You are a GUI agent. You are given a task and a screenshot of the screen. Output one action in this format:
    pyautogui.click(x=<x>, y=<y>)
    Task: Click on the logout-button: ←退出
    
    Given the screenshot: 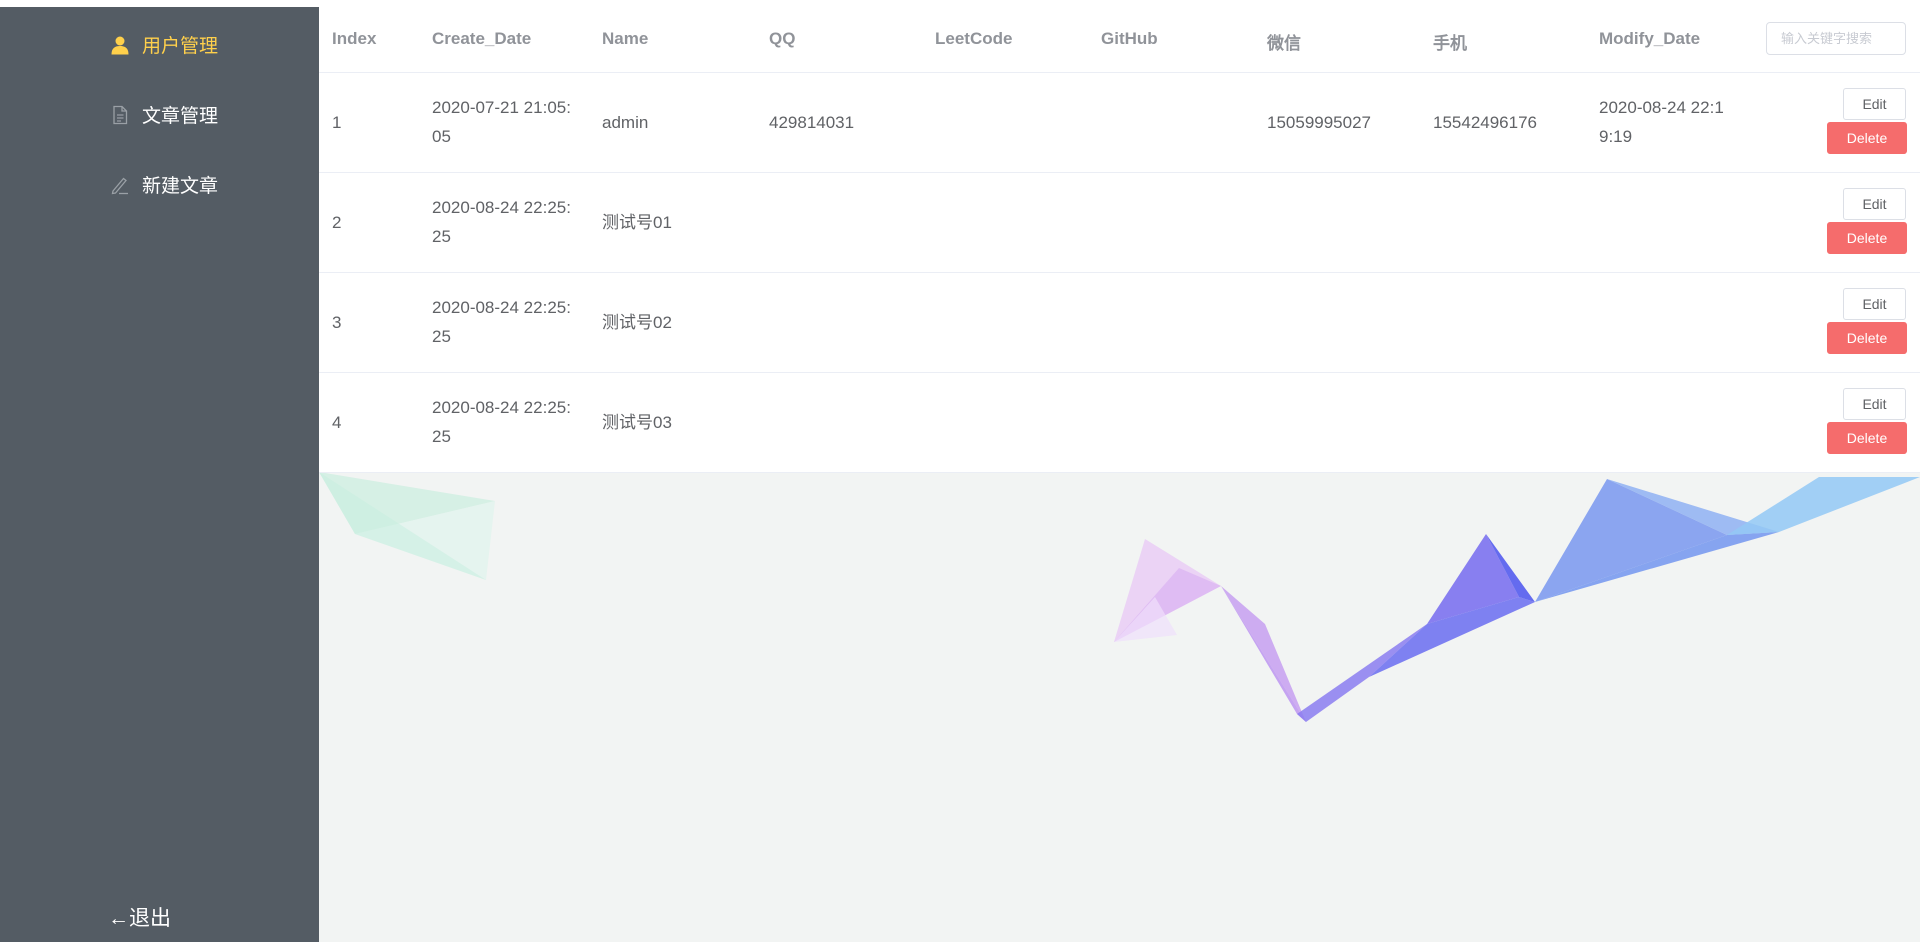 What is the action you would take?
    pyautogui.click(x=139, y=917)
    